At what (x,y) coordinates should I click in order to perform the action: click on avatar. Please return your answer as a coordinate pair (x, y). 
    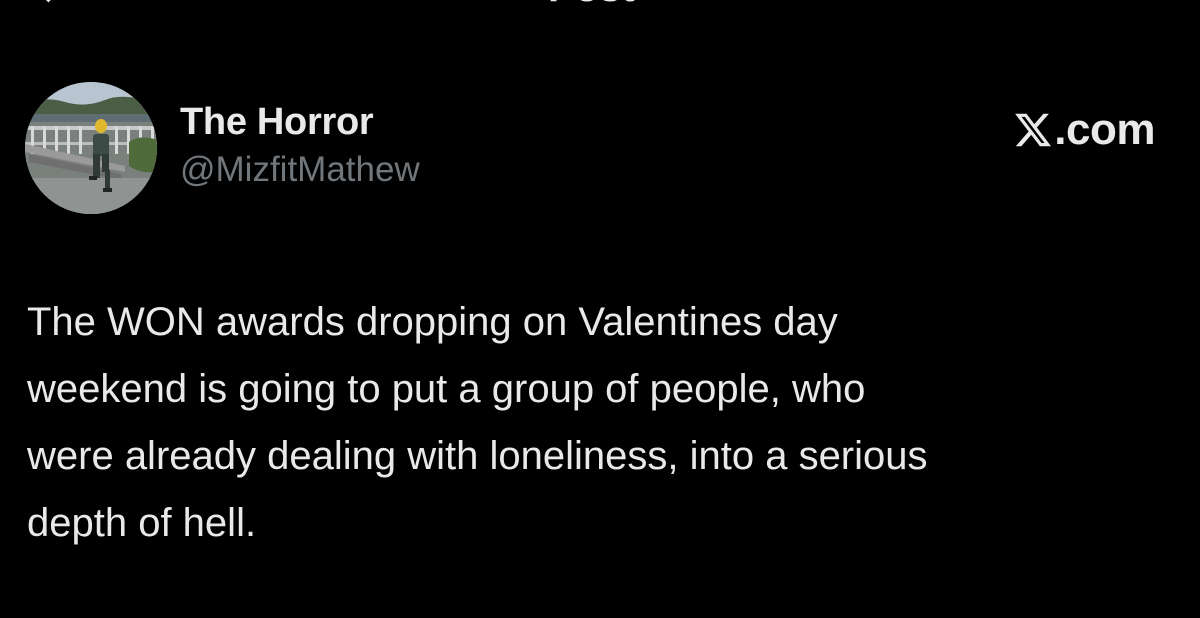
    Looking at the image, I should click on (91, 148).